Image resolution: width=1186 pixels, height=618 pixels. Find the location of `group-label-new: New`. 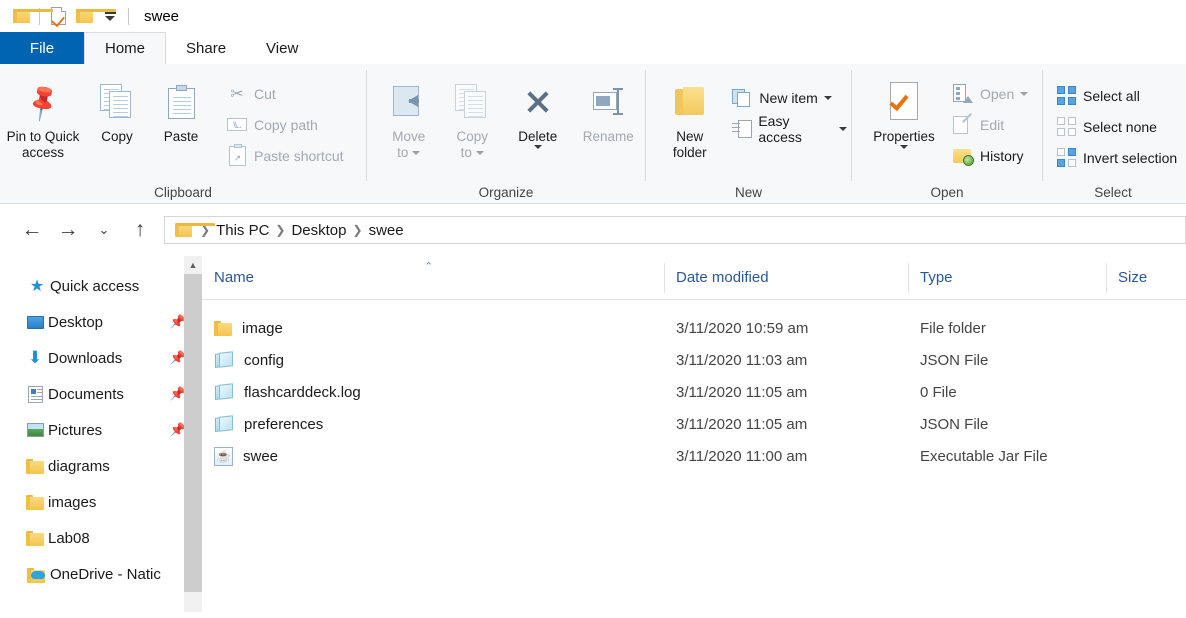

group-label-new: New is located at coordinates (748, 192).